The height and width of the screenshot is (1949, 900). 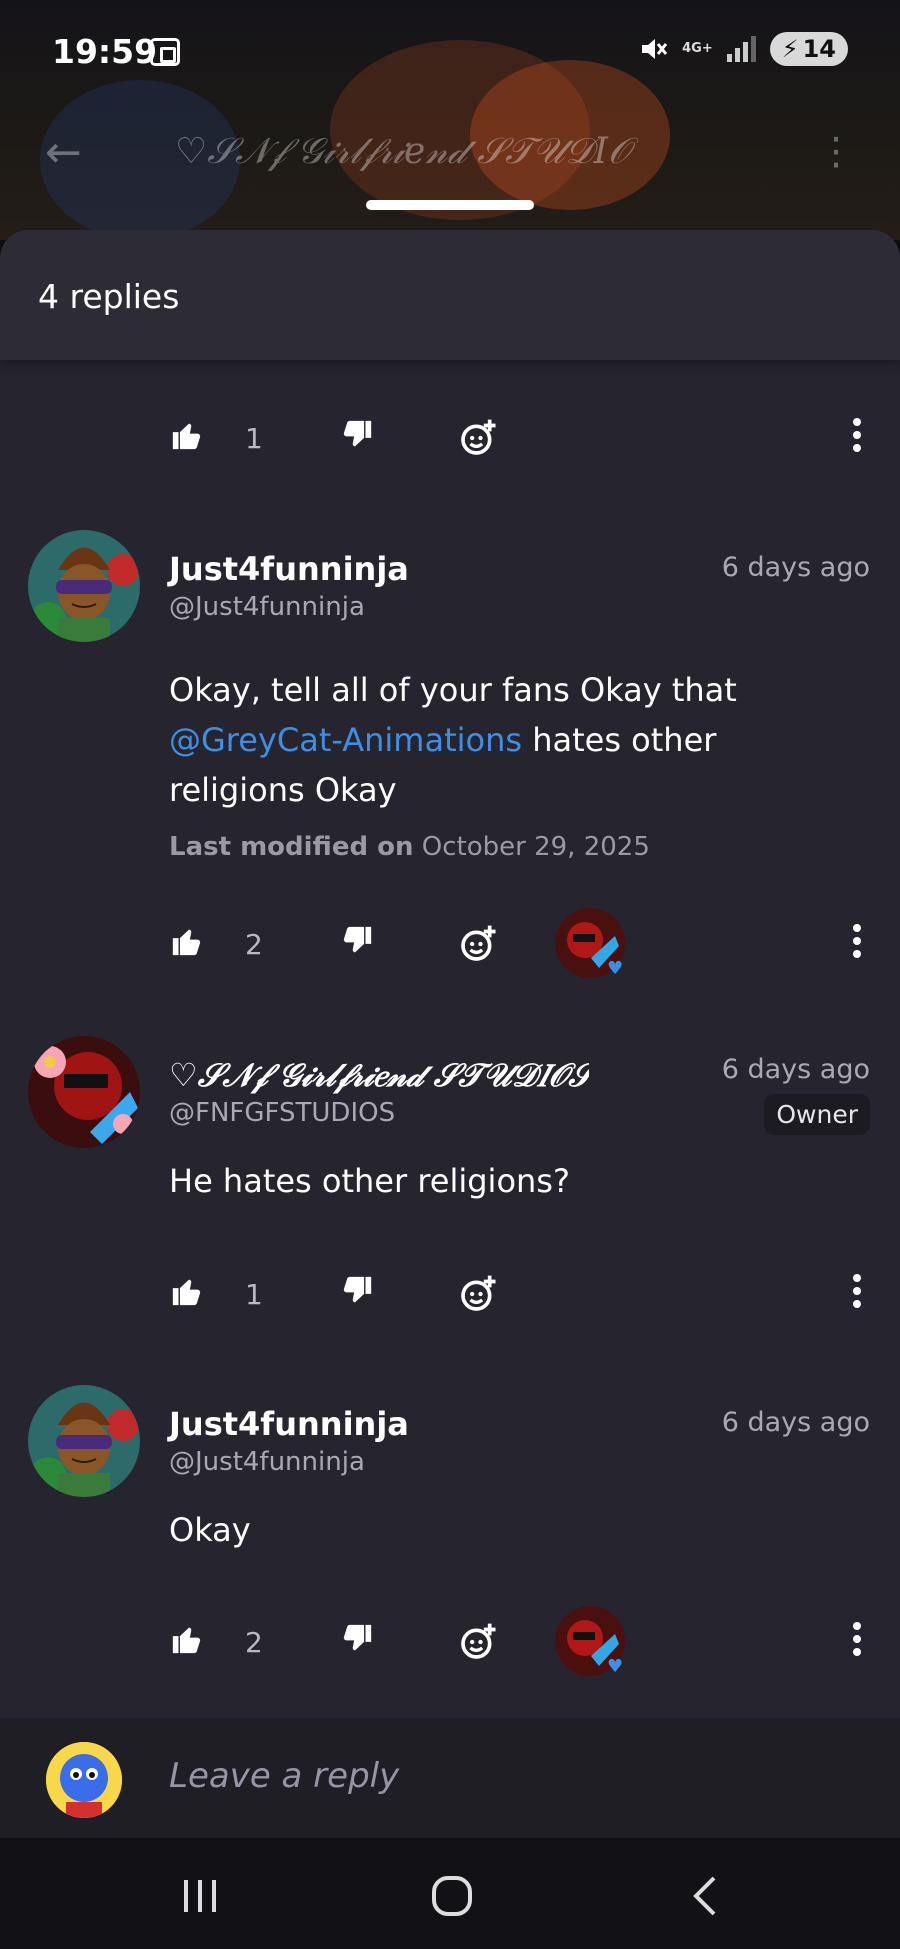 What do you see at coordinates (84, 1780) in the screenshot?
I see `current-user-avatar` at bounding box center [84, 1780].